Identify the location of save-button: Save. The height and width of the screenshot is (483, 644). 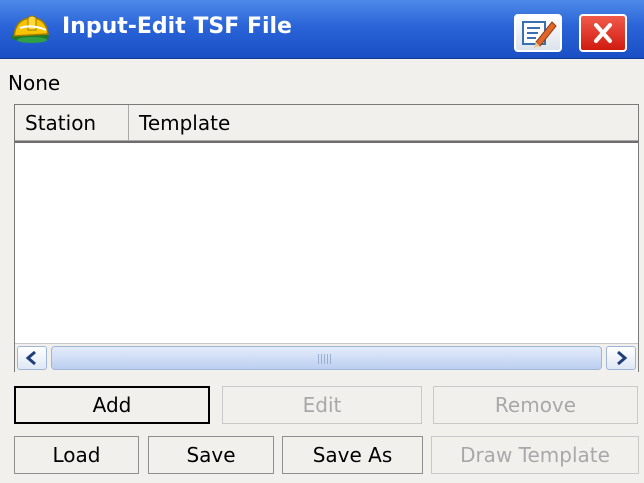
(211, 455).